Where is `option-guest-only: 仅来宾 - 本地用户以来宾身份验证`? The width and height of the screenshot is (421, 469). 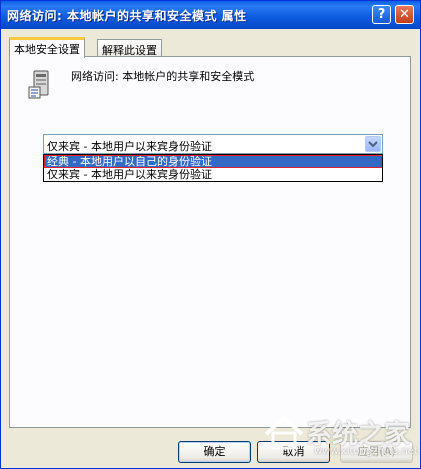
option-guest-only: 仅来宾 - 本地用户以来宾身份验证 is located at coordinates (213, 174).